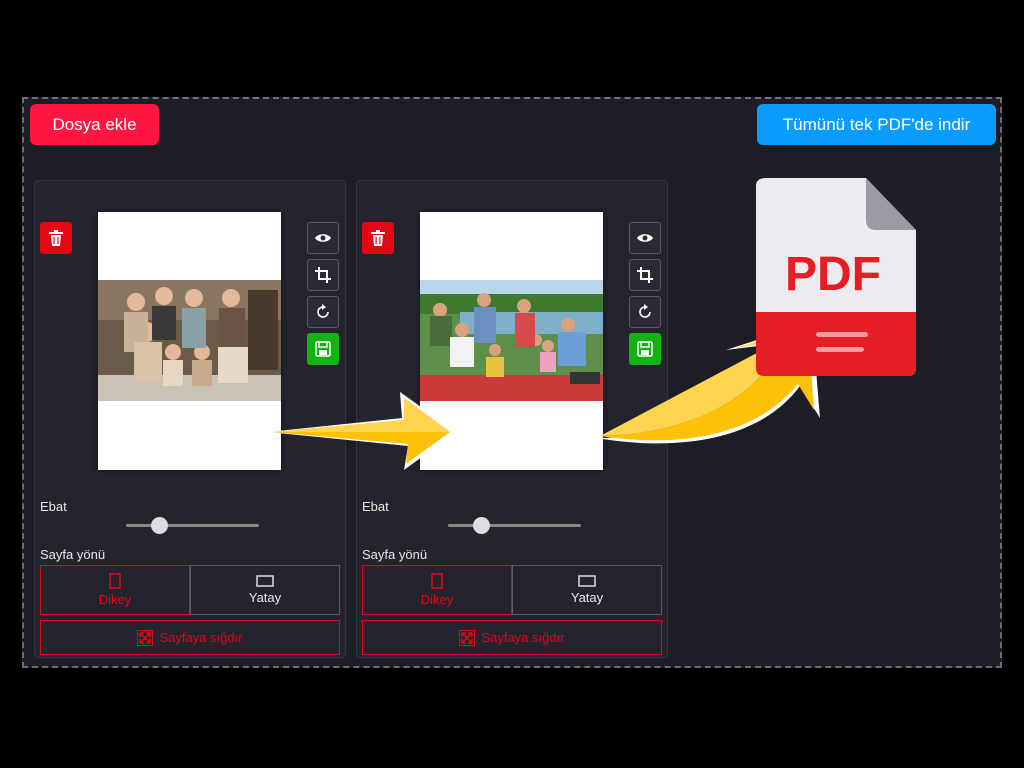 This screenshot has width=1024, height=768. What do you see at coordinates (94, 124) in the screenshot?
I see `add-file-button: Dosya ekle` at bounding box center [94, 124].